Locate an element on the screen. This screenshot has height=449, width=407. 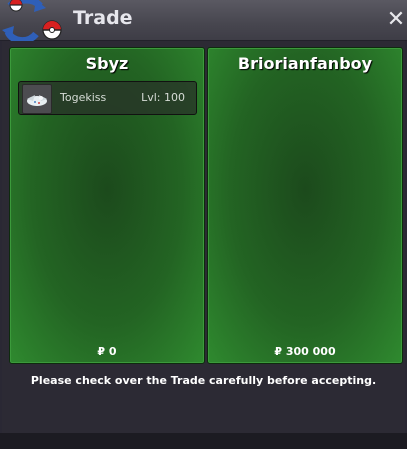
item-level: Lvl: 100 is located at coordinates (163, 97).